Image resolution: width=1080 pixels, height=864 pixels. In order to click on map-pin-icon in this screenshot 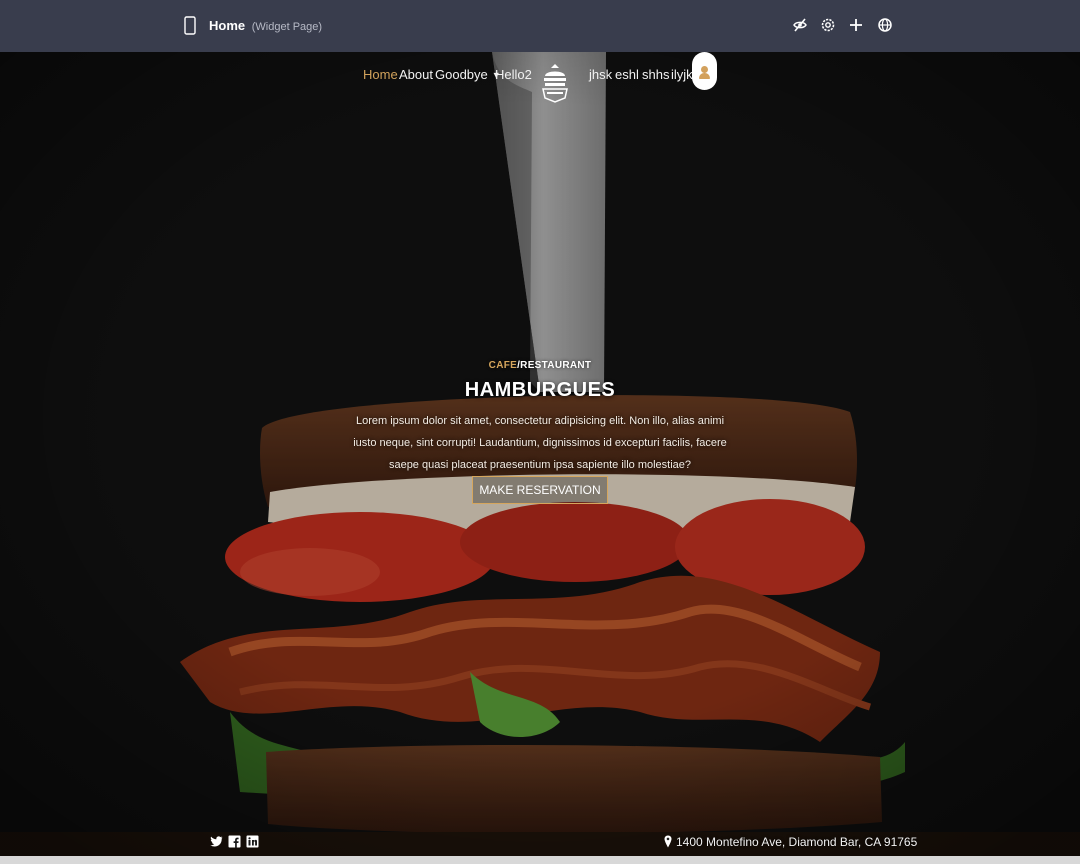, I will do `click(668, 841)`.